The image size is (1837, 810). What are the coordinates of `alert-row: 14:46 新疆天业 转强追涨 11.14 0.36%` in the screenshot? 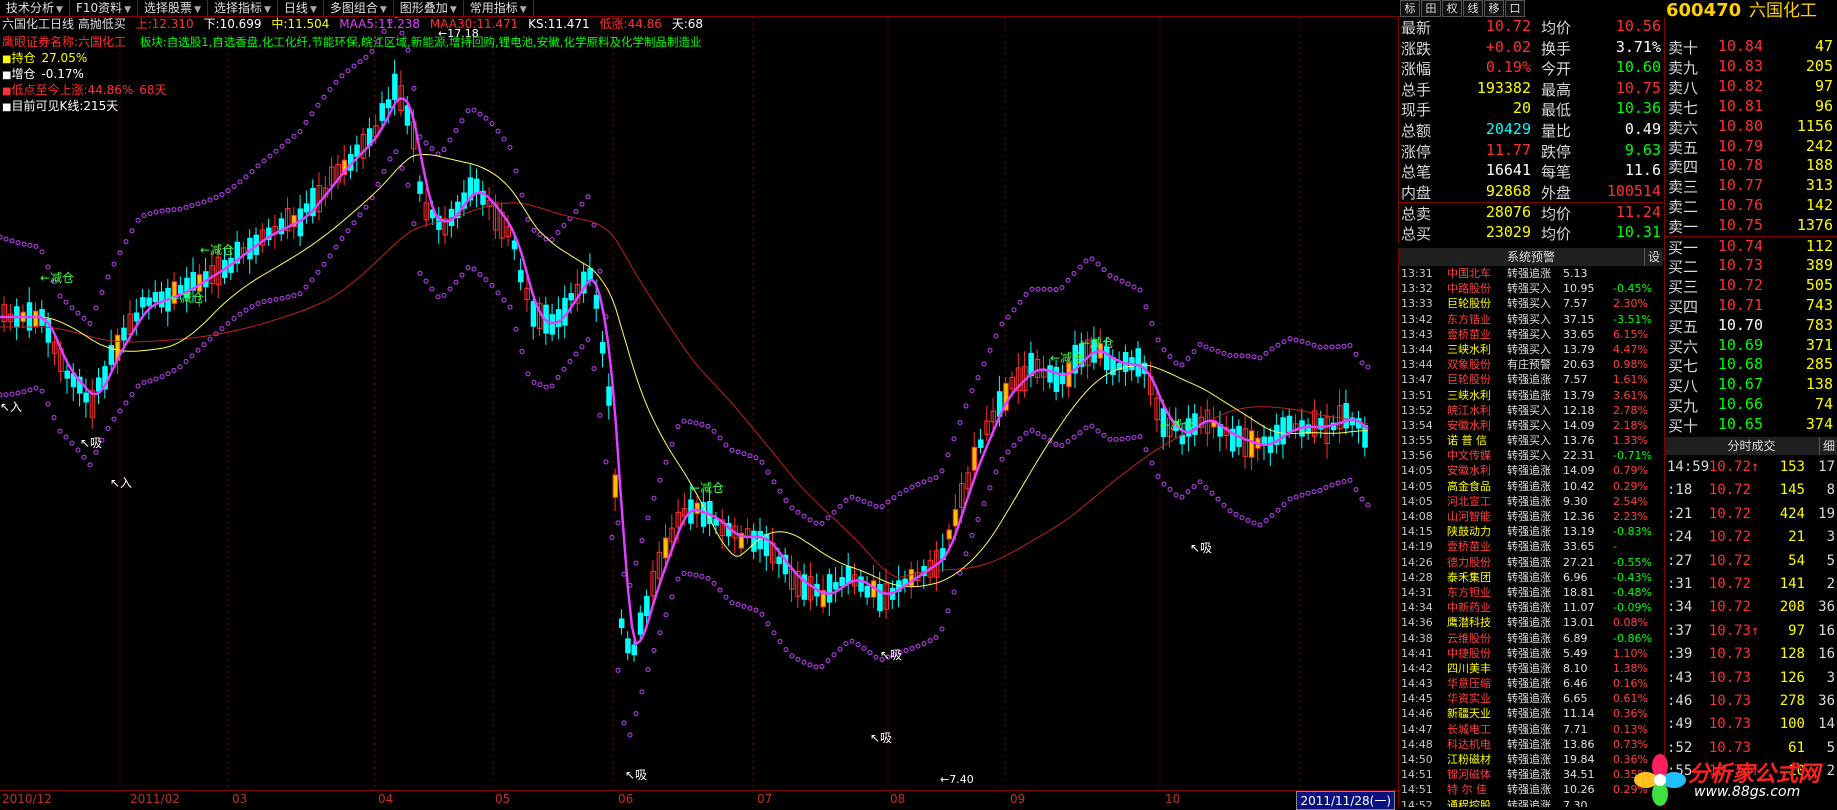 It's located at (1531, 713).